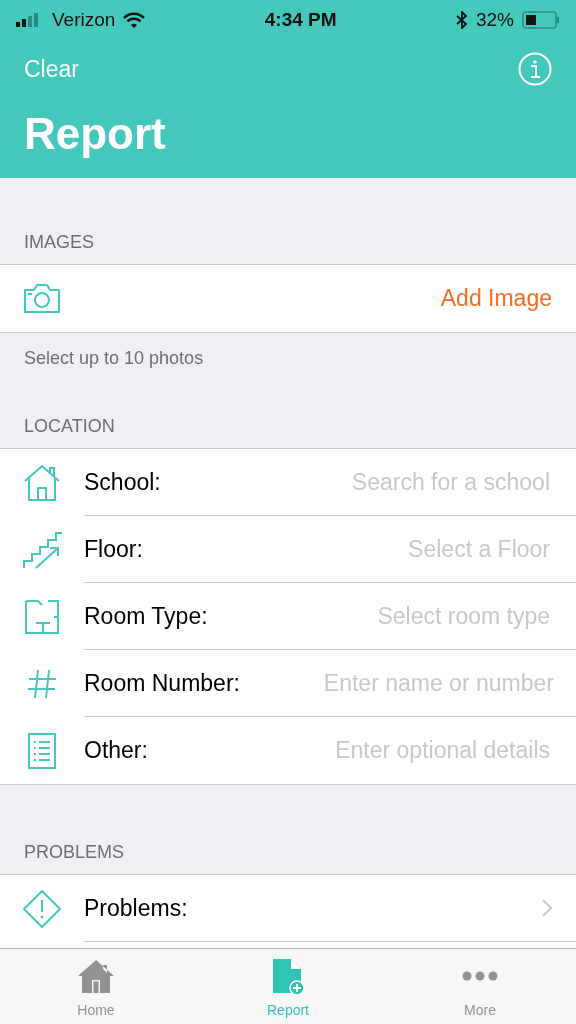  I want to click on input-field: Search for a school, so click(364, 482).